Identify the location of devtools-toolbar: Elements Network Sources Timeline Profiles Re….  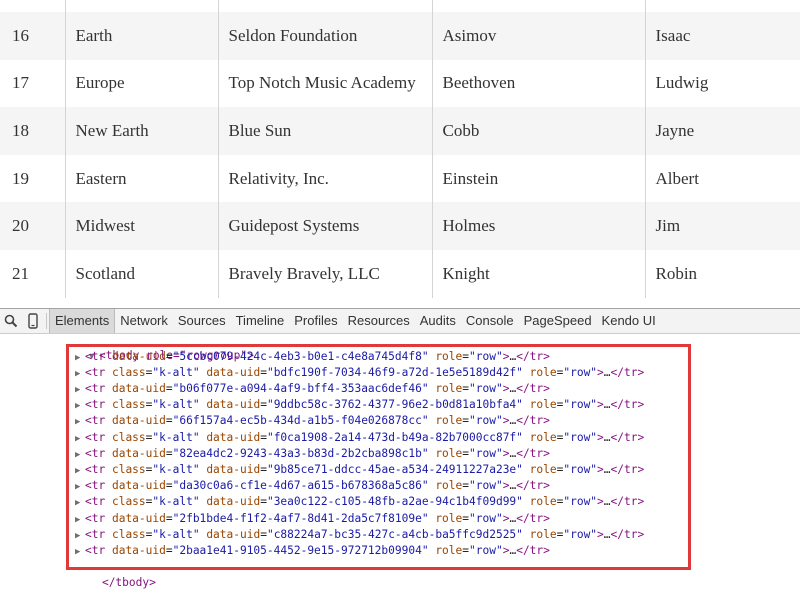
(400, 321).